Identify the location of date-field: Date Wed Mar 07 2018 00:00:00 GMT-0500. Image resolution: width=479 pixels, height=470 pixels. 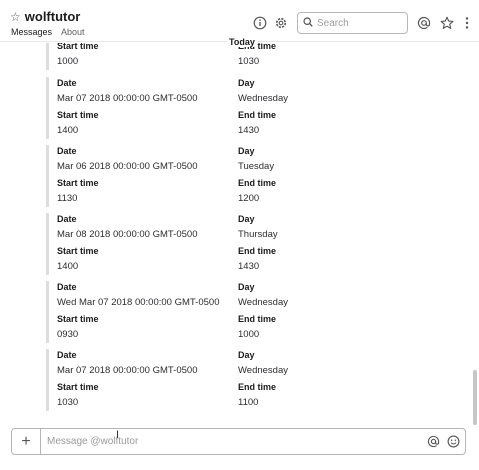
(138, 295).